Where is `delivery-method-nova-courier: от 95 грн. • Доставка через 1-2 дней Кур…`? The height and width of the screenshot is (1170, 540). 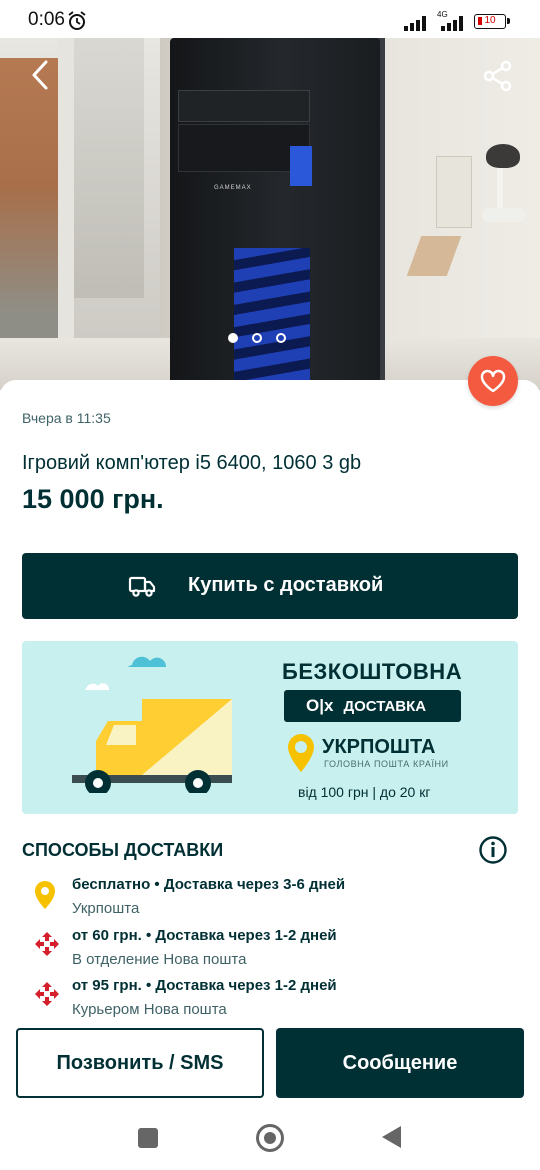
delivery-method-nova-courier: от 95 грн. • Доставка через 1-2 дней Кур… is located at coordinates (274, 999).